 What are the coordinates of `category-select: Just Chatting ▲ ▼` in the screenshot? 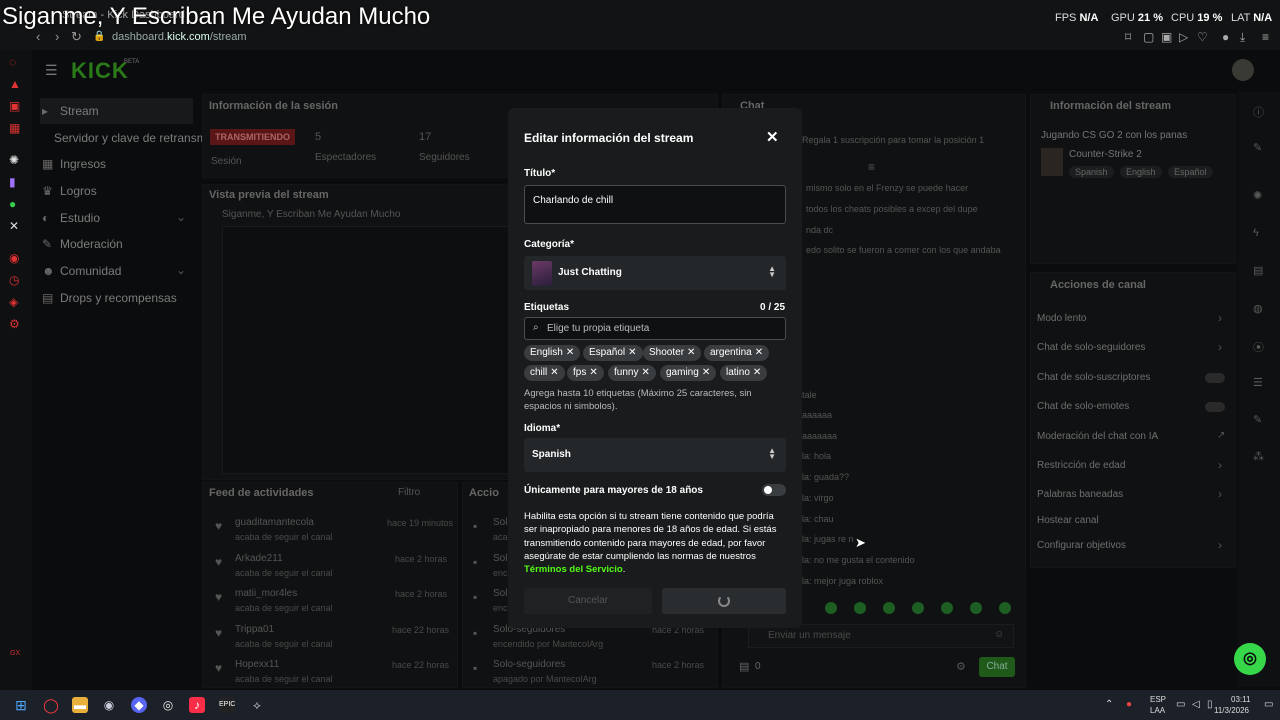 It's located at (655, 273).